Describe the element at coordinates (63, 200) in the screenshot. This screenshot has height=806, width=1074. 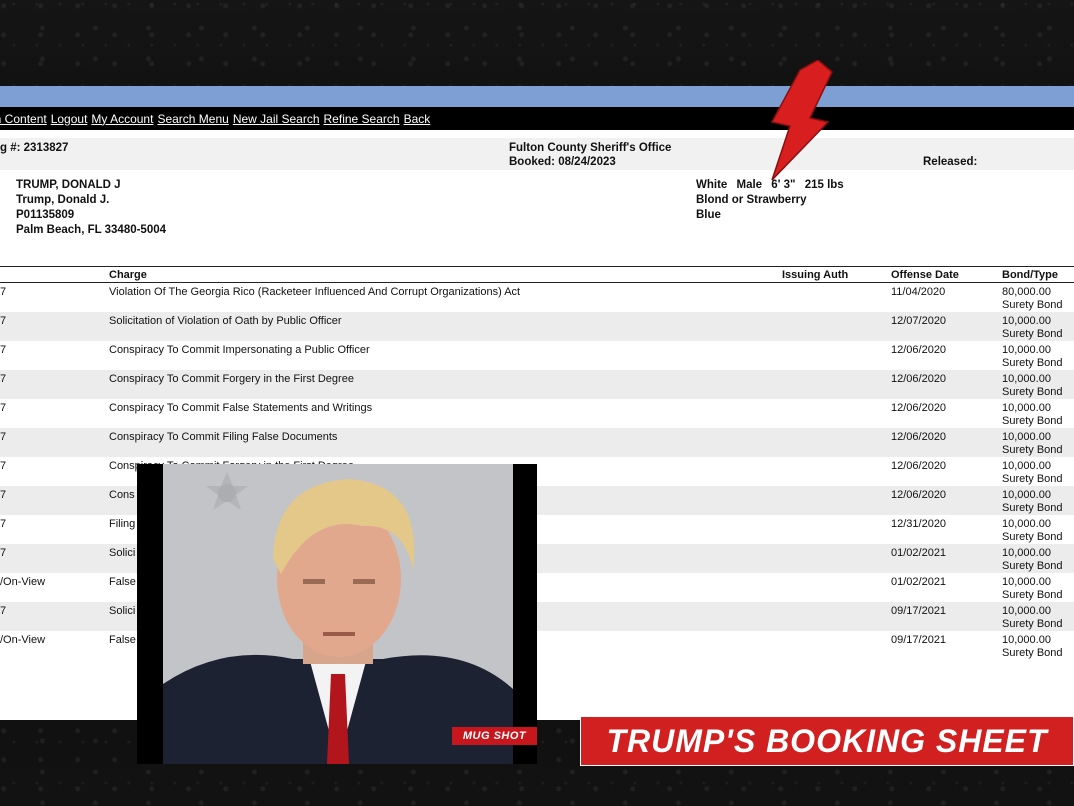
I see `name: Trump, Donald J.` at that location.